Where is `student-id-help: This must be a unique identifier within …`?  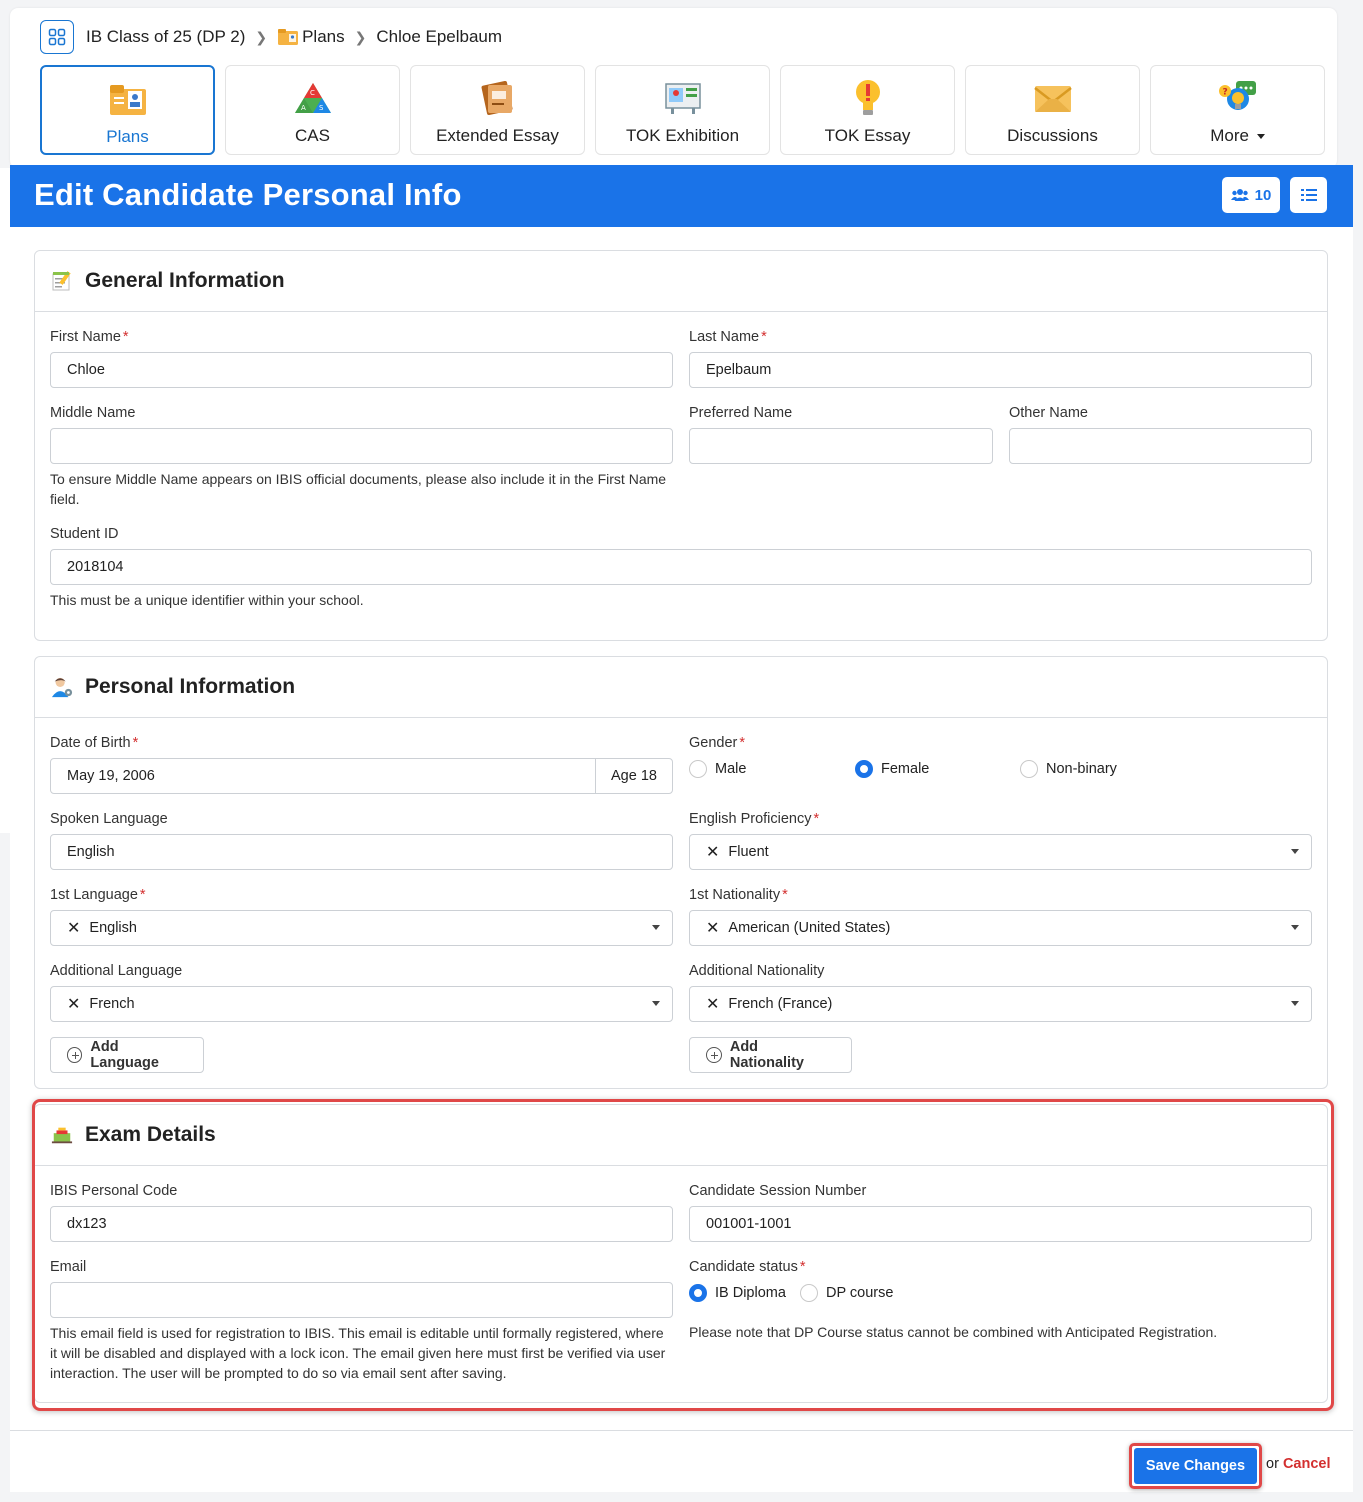 student-id-help: This must be a unique identifier within … is located at coordinates (207, 600).